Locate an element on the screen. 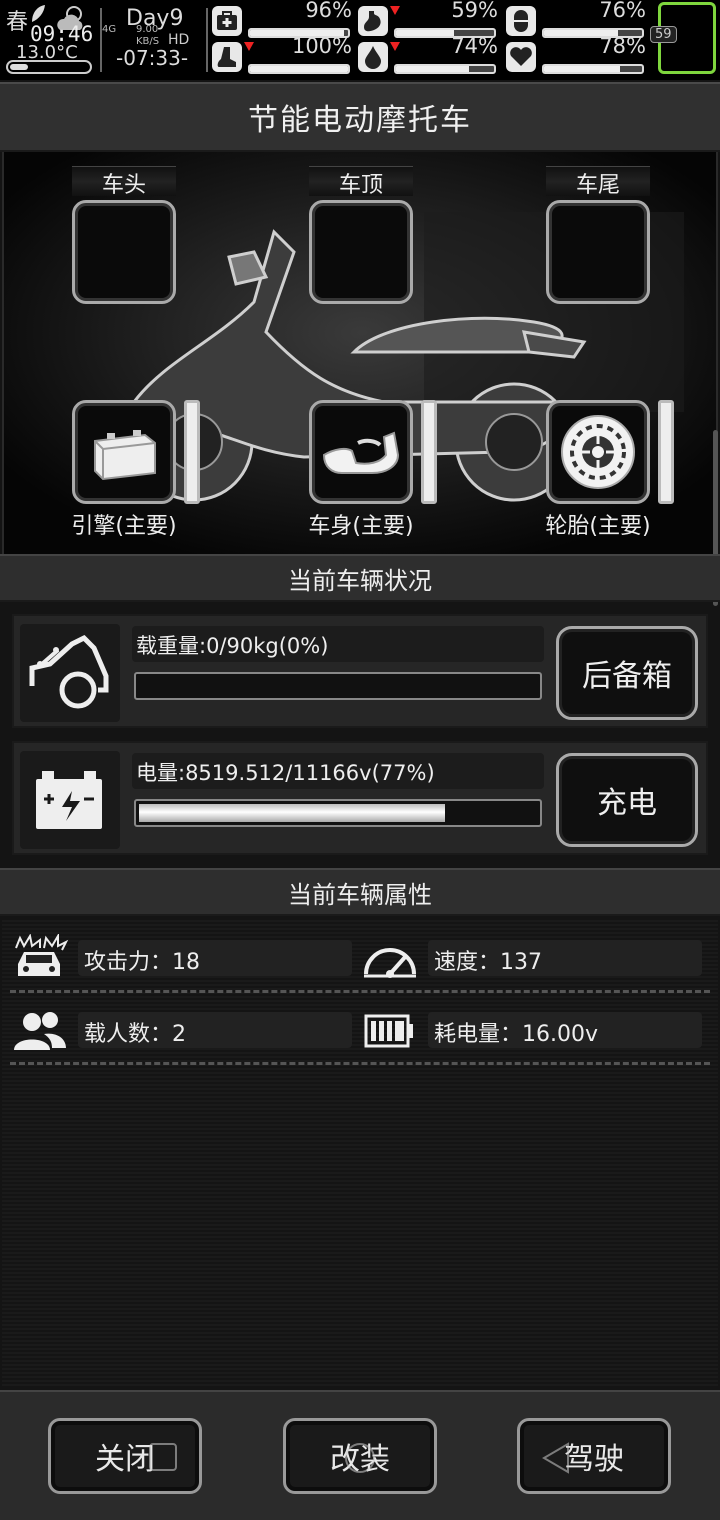 Image resolution: width=720 pixels, height=1520 pixels. attr-speed: 速度：137 is located at coordinates (532, 957).